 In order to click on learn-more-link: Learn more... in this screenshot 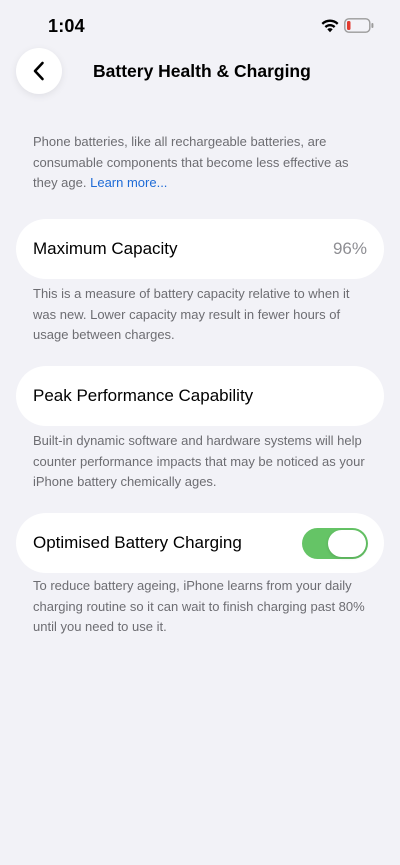, I will do `click(128, 182)`.